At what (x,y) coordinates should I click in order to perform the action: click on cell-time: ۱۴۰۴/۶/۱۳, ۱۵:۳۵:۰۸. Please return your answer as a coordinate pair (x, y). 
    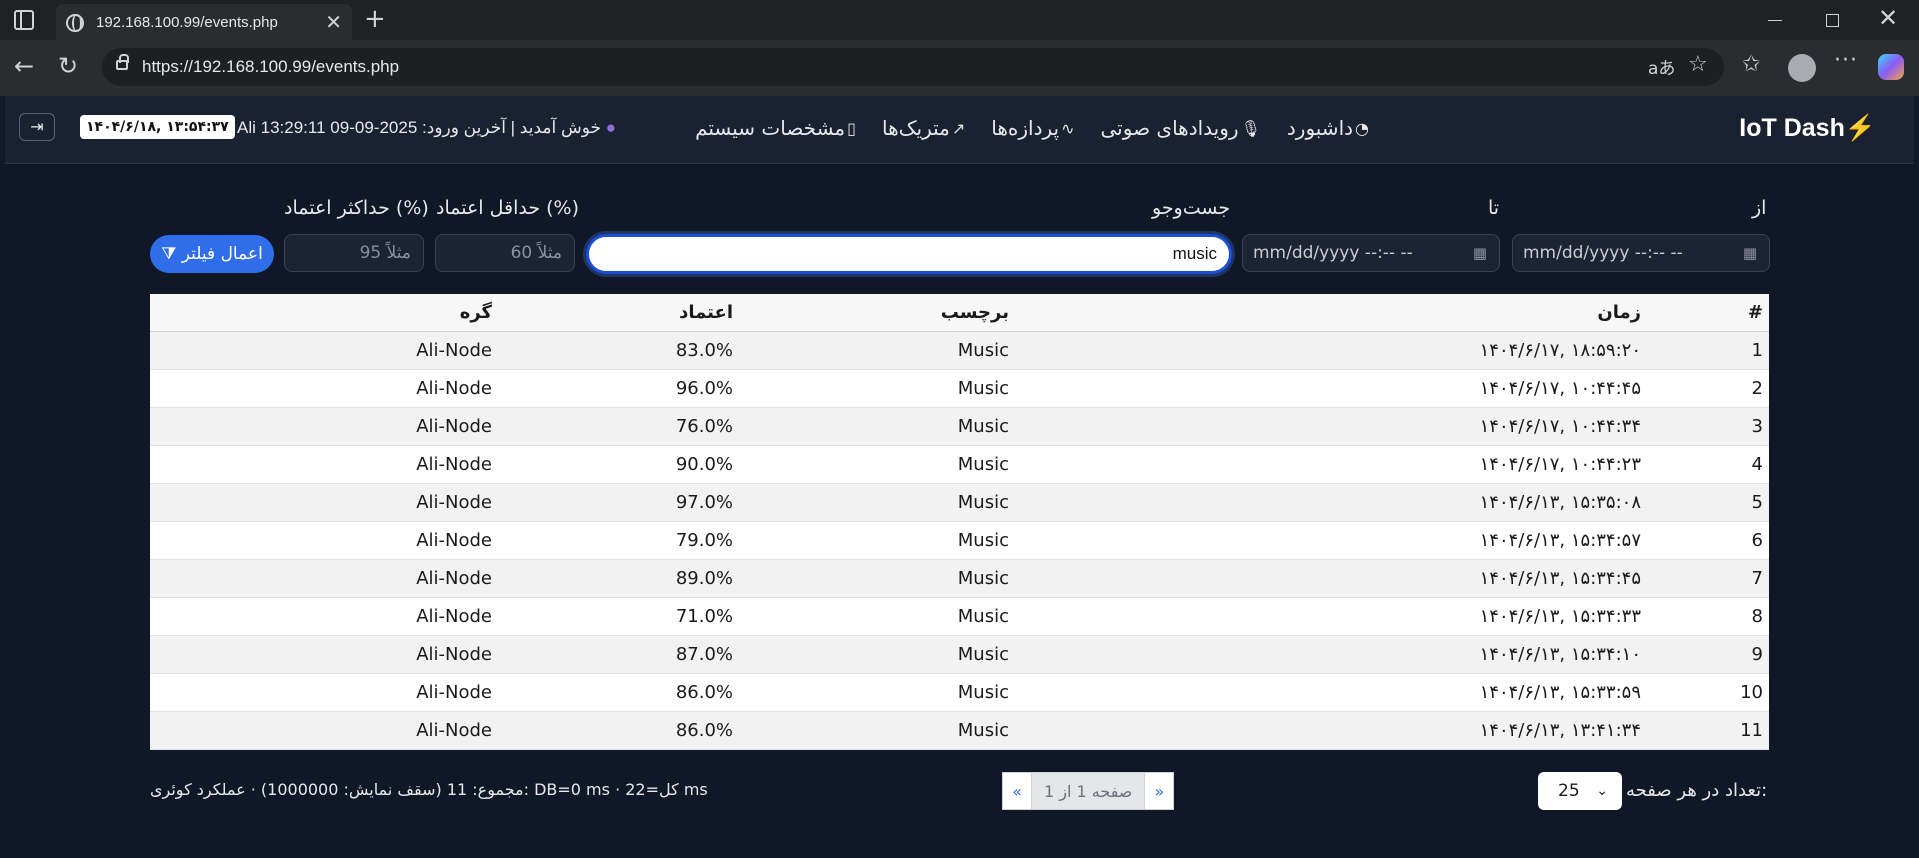
    Looking at the image, I should click on (1560, 502).